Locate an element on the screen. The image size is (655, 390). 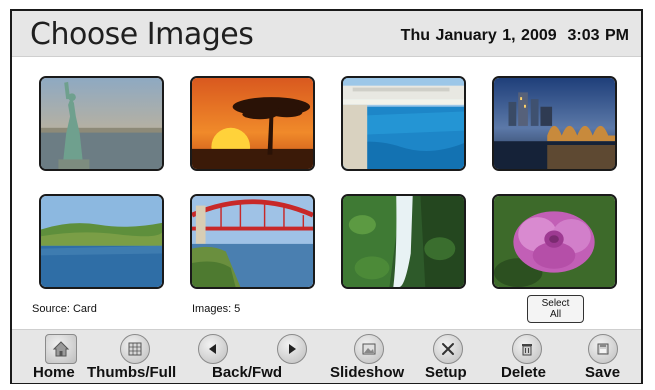
floppy-disk-icon is located at coordinates (603, 349).